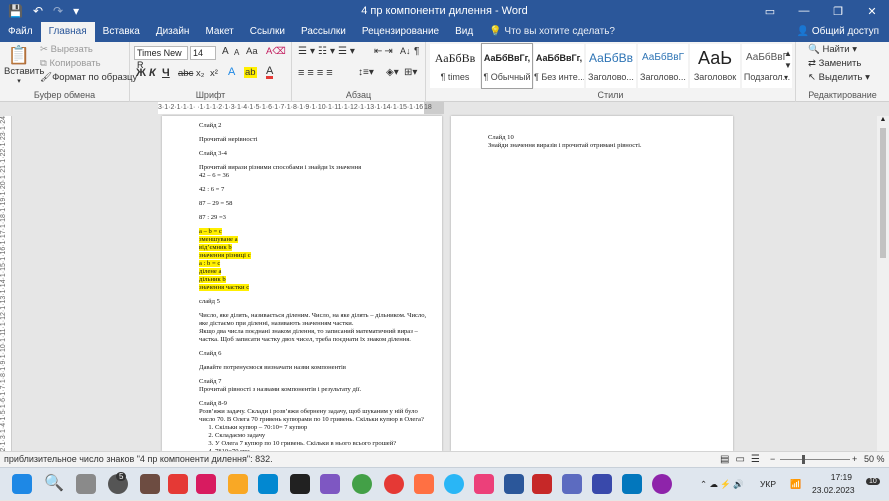  What do you see at coordinates (838, 11) in the screenshot?
I see `restore-icon: ❐` at bounding box center [838, 11].